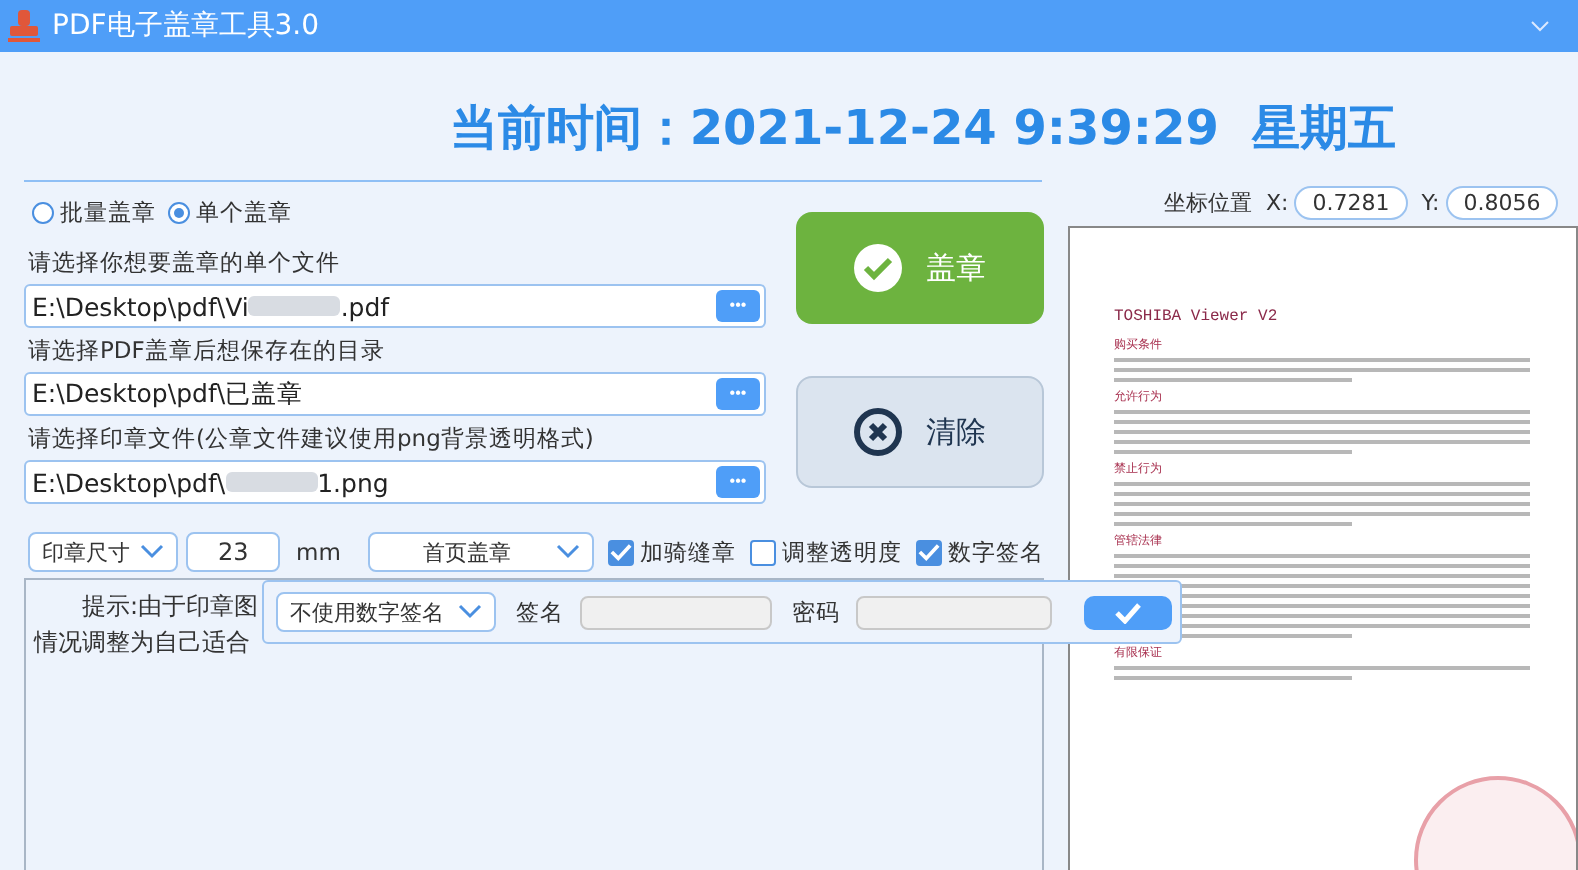 The width and height of the screenshot is (1578, 870). What do you see at coordinates (395, 394) in the screenshot?
I see `file-path-field: E:\Desktop\pdf\已盖章 •••` at bounding box center [395, 394].